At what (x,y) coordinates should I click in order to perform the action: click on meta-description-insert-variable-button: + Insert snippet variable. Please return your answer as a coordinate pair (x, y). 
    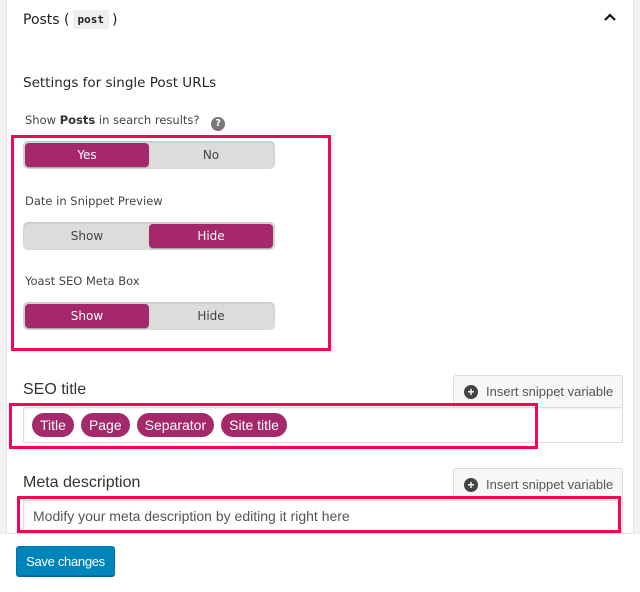
    Looking at the image, I should click on (538, 484).